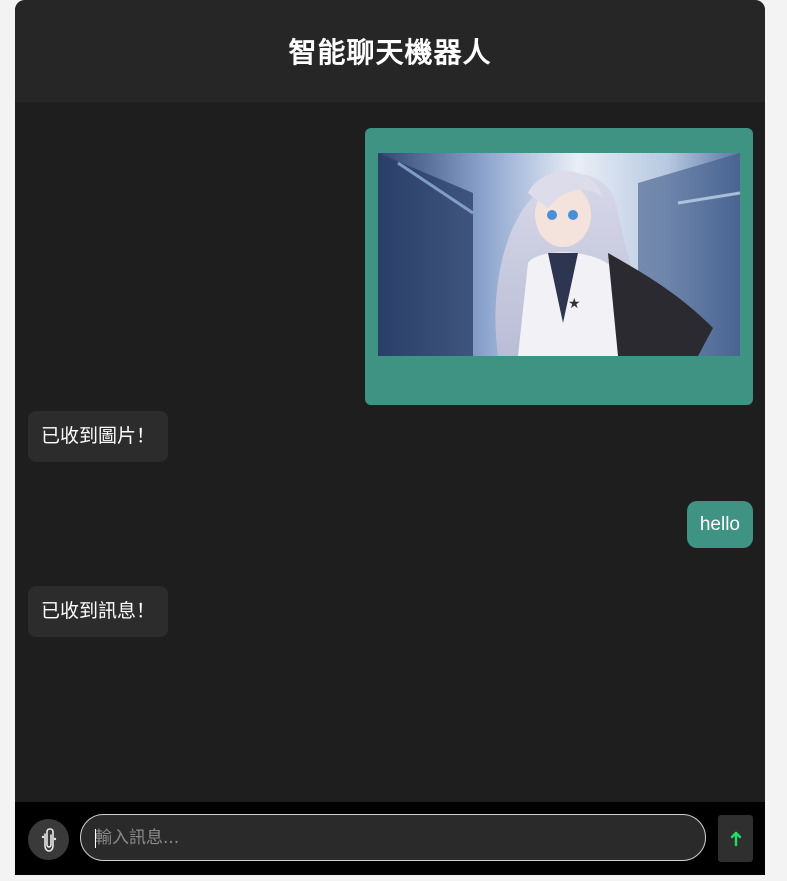  I want to click on chat-header: 智能聊天機器人, so click(390, 51).